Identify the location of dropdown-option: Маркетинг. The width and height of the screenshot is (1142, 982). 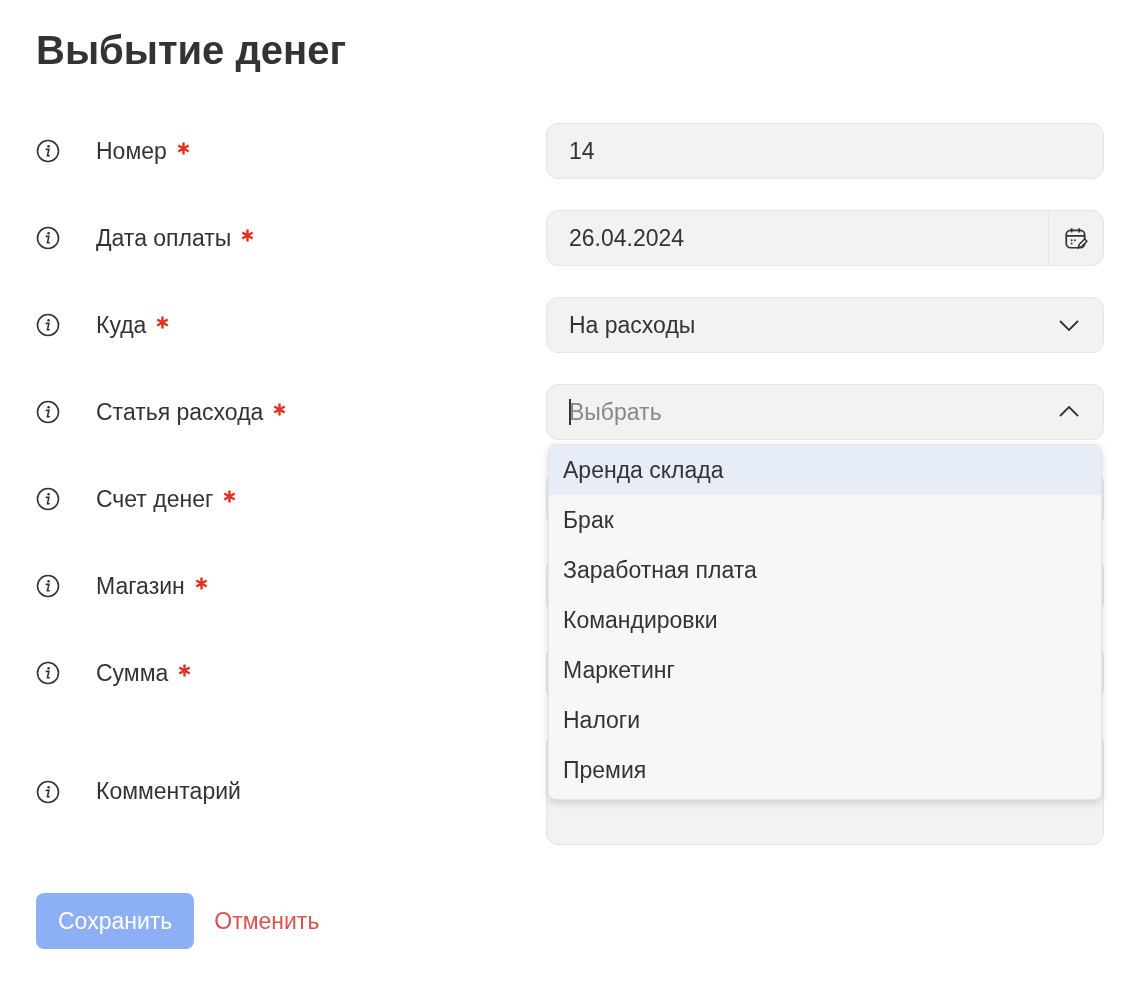
(825, 670).